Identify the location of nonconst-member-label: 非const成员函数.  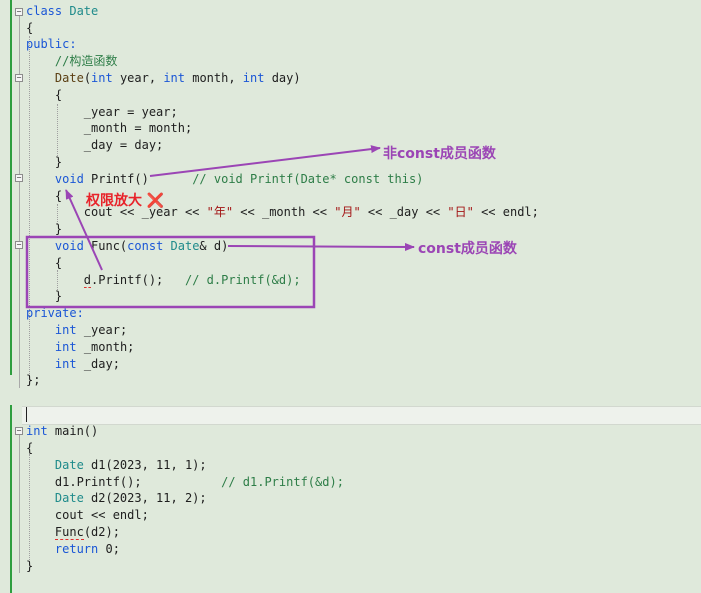
(439, 154).